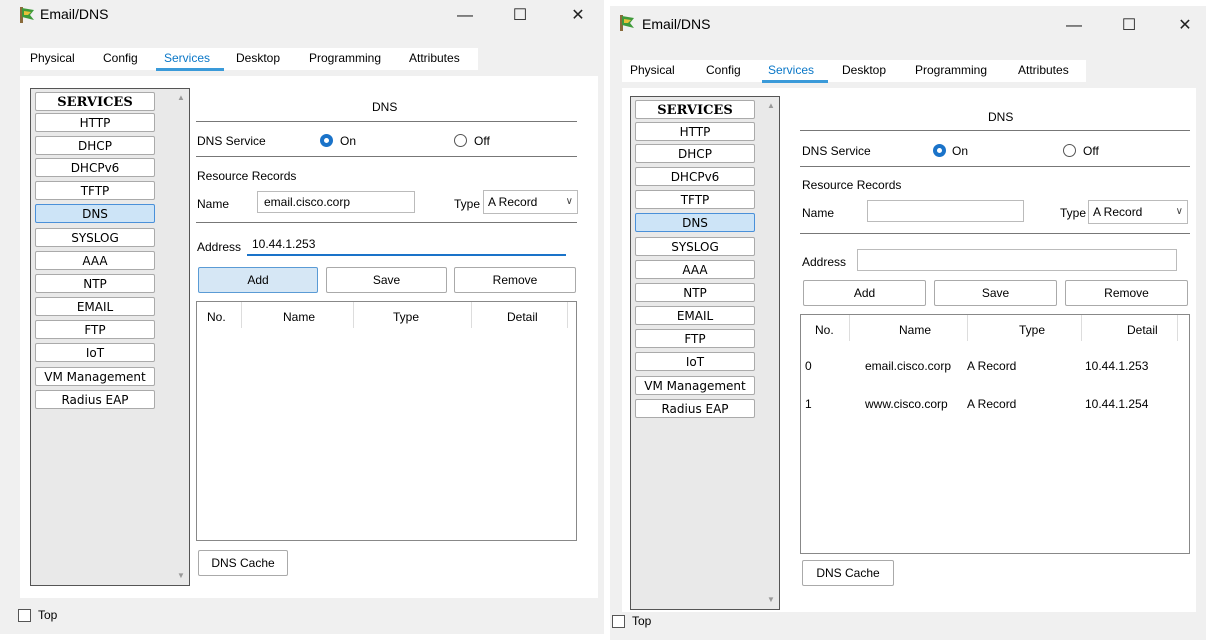 This screenshot has width=1206, height=640. I want to click on address-label: Address, so click(219, 247).